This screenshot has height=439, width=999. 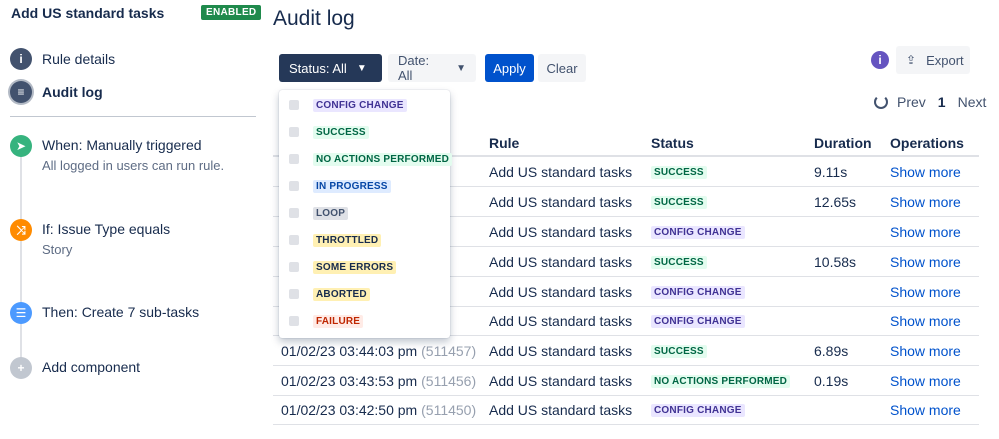 What do you see at coordinates (414, 68) in the screenshot?
I see `date-filter-label: Date: All` at bounding box center [414, 68].